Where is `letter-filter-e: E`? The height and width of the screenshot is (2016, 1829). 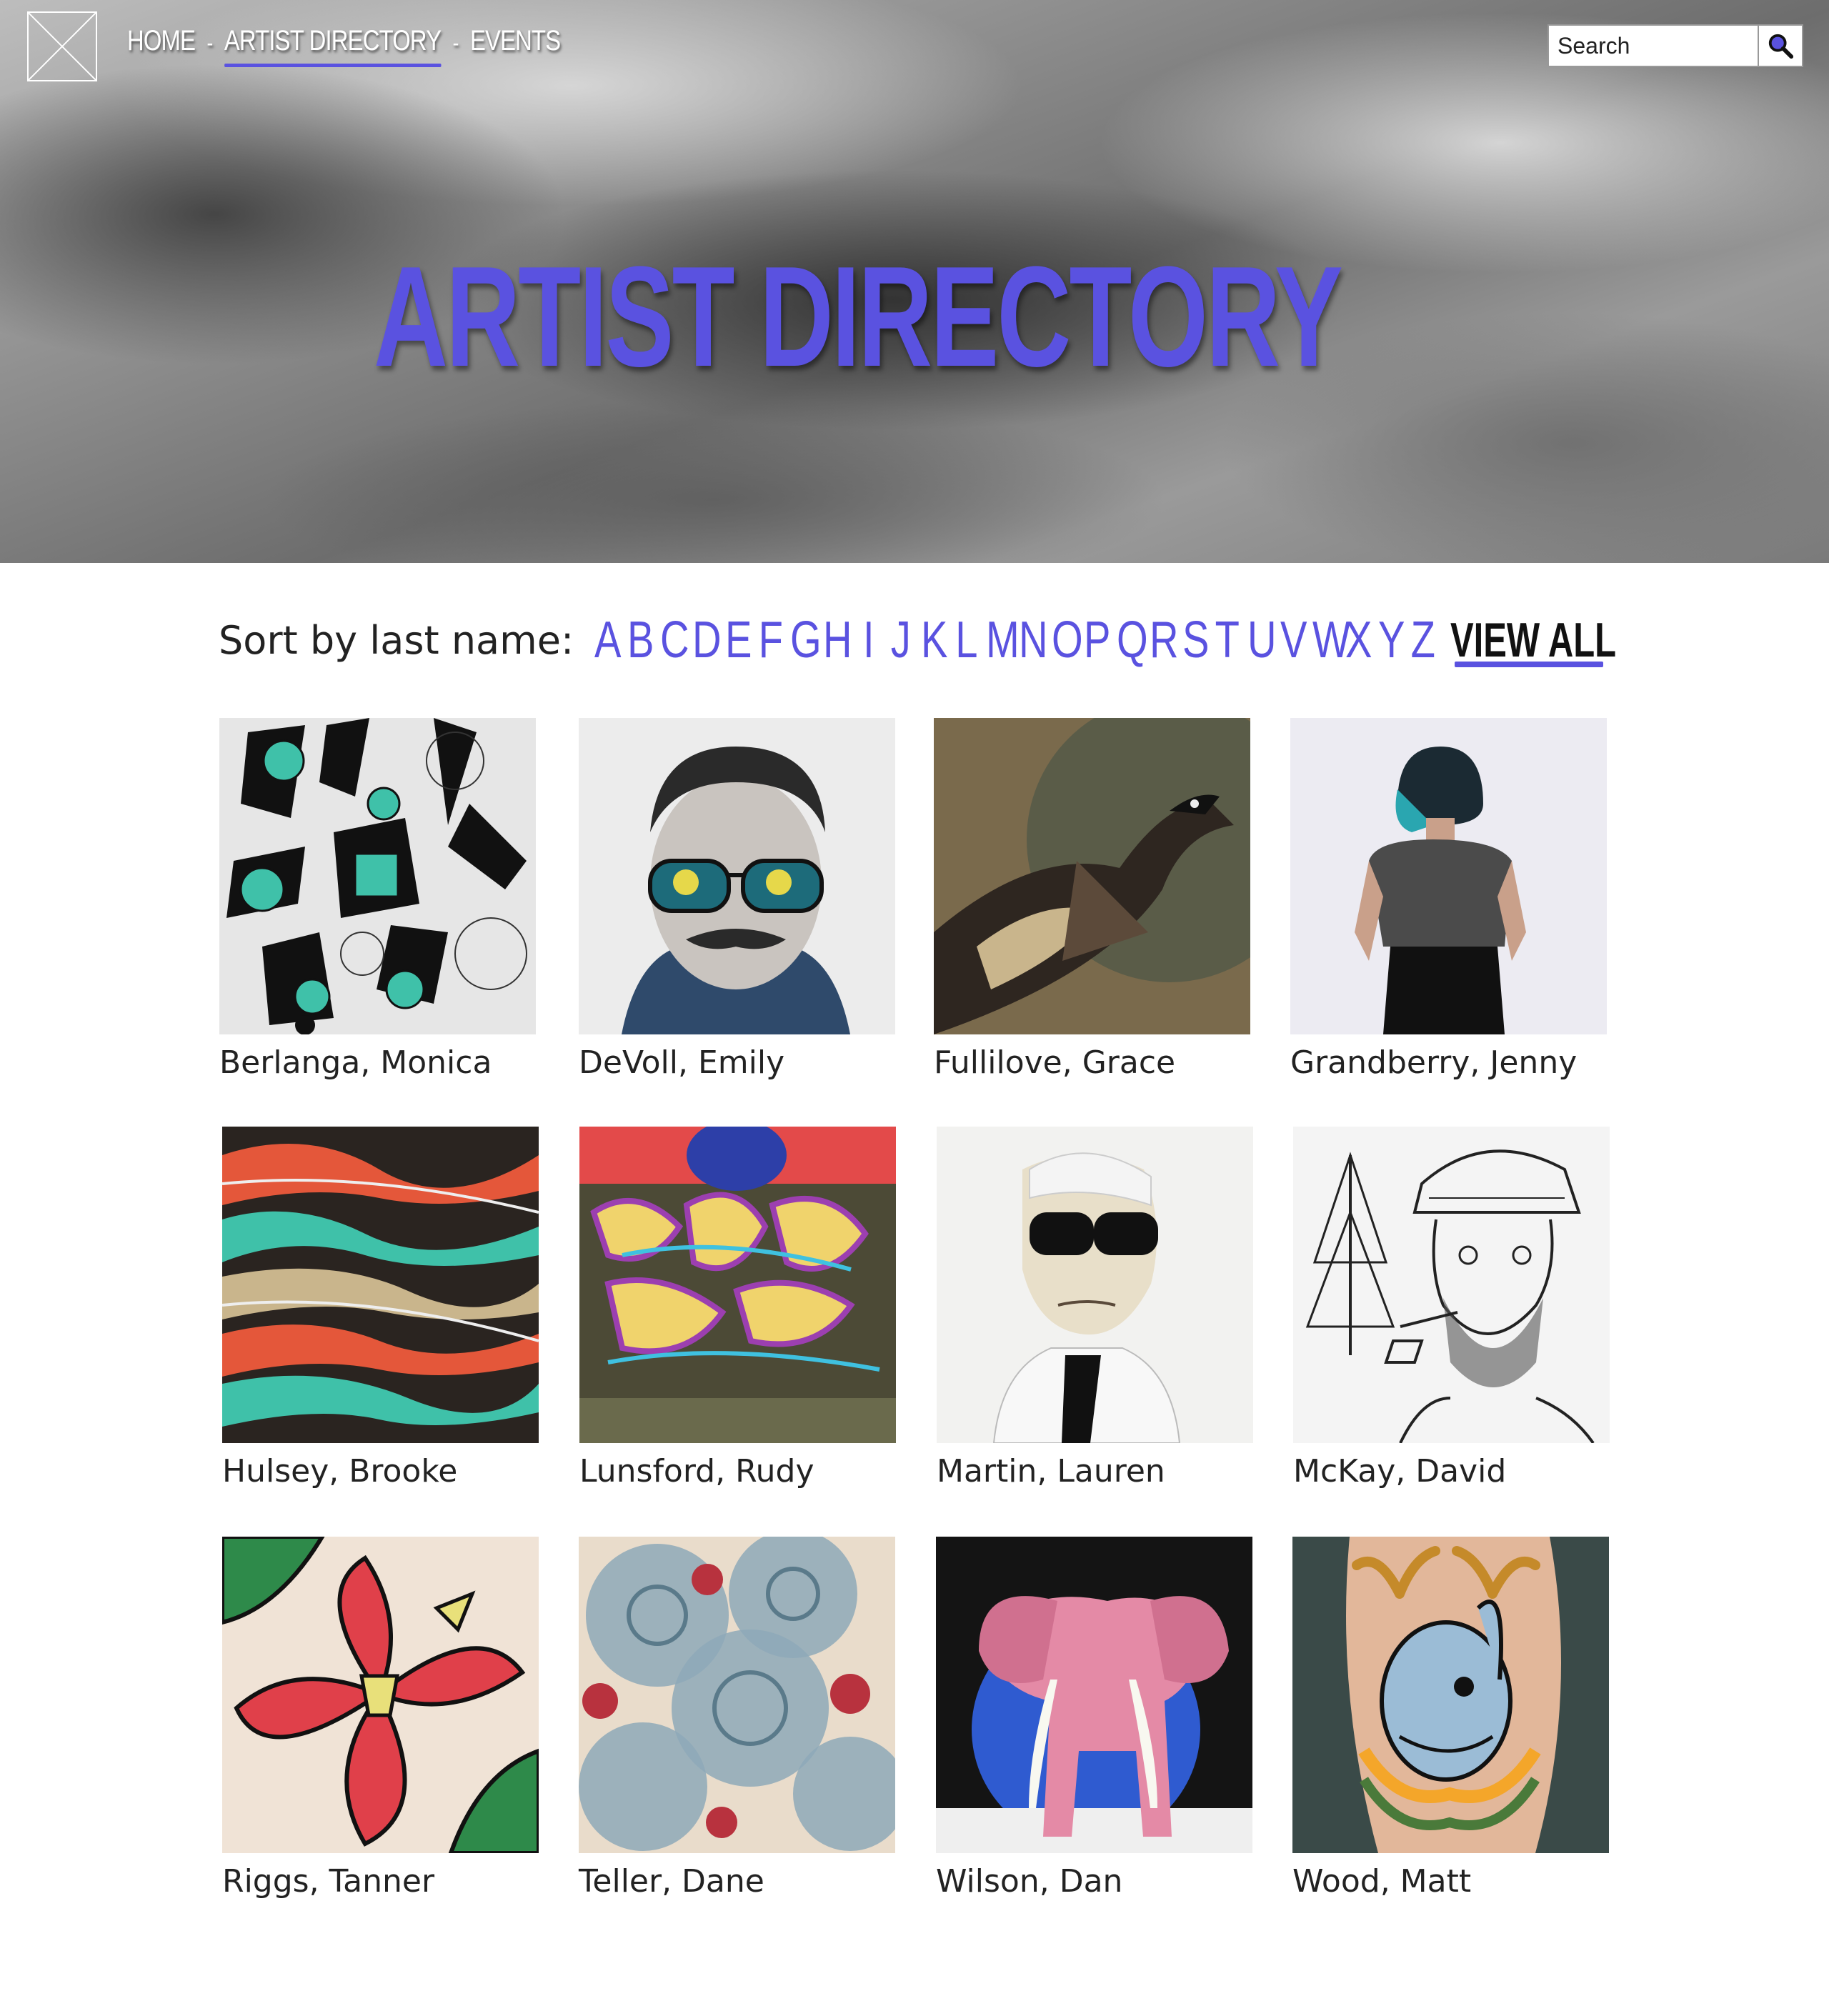
letter-filter-e: E is located at coordinates (738, 640).